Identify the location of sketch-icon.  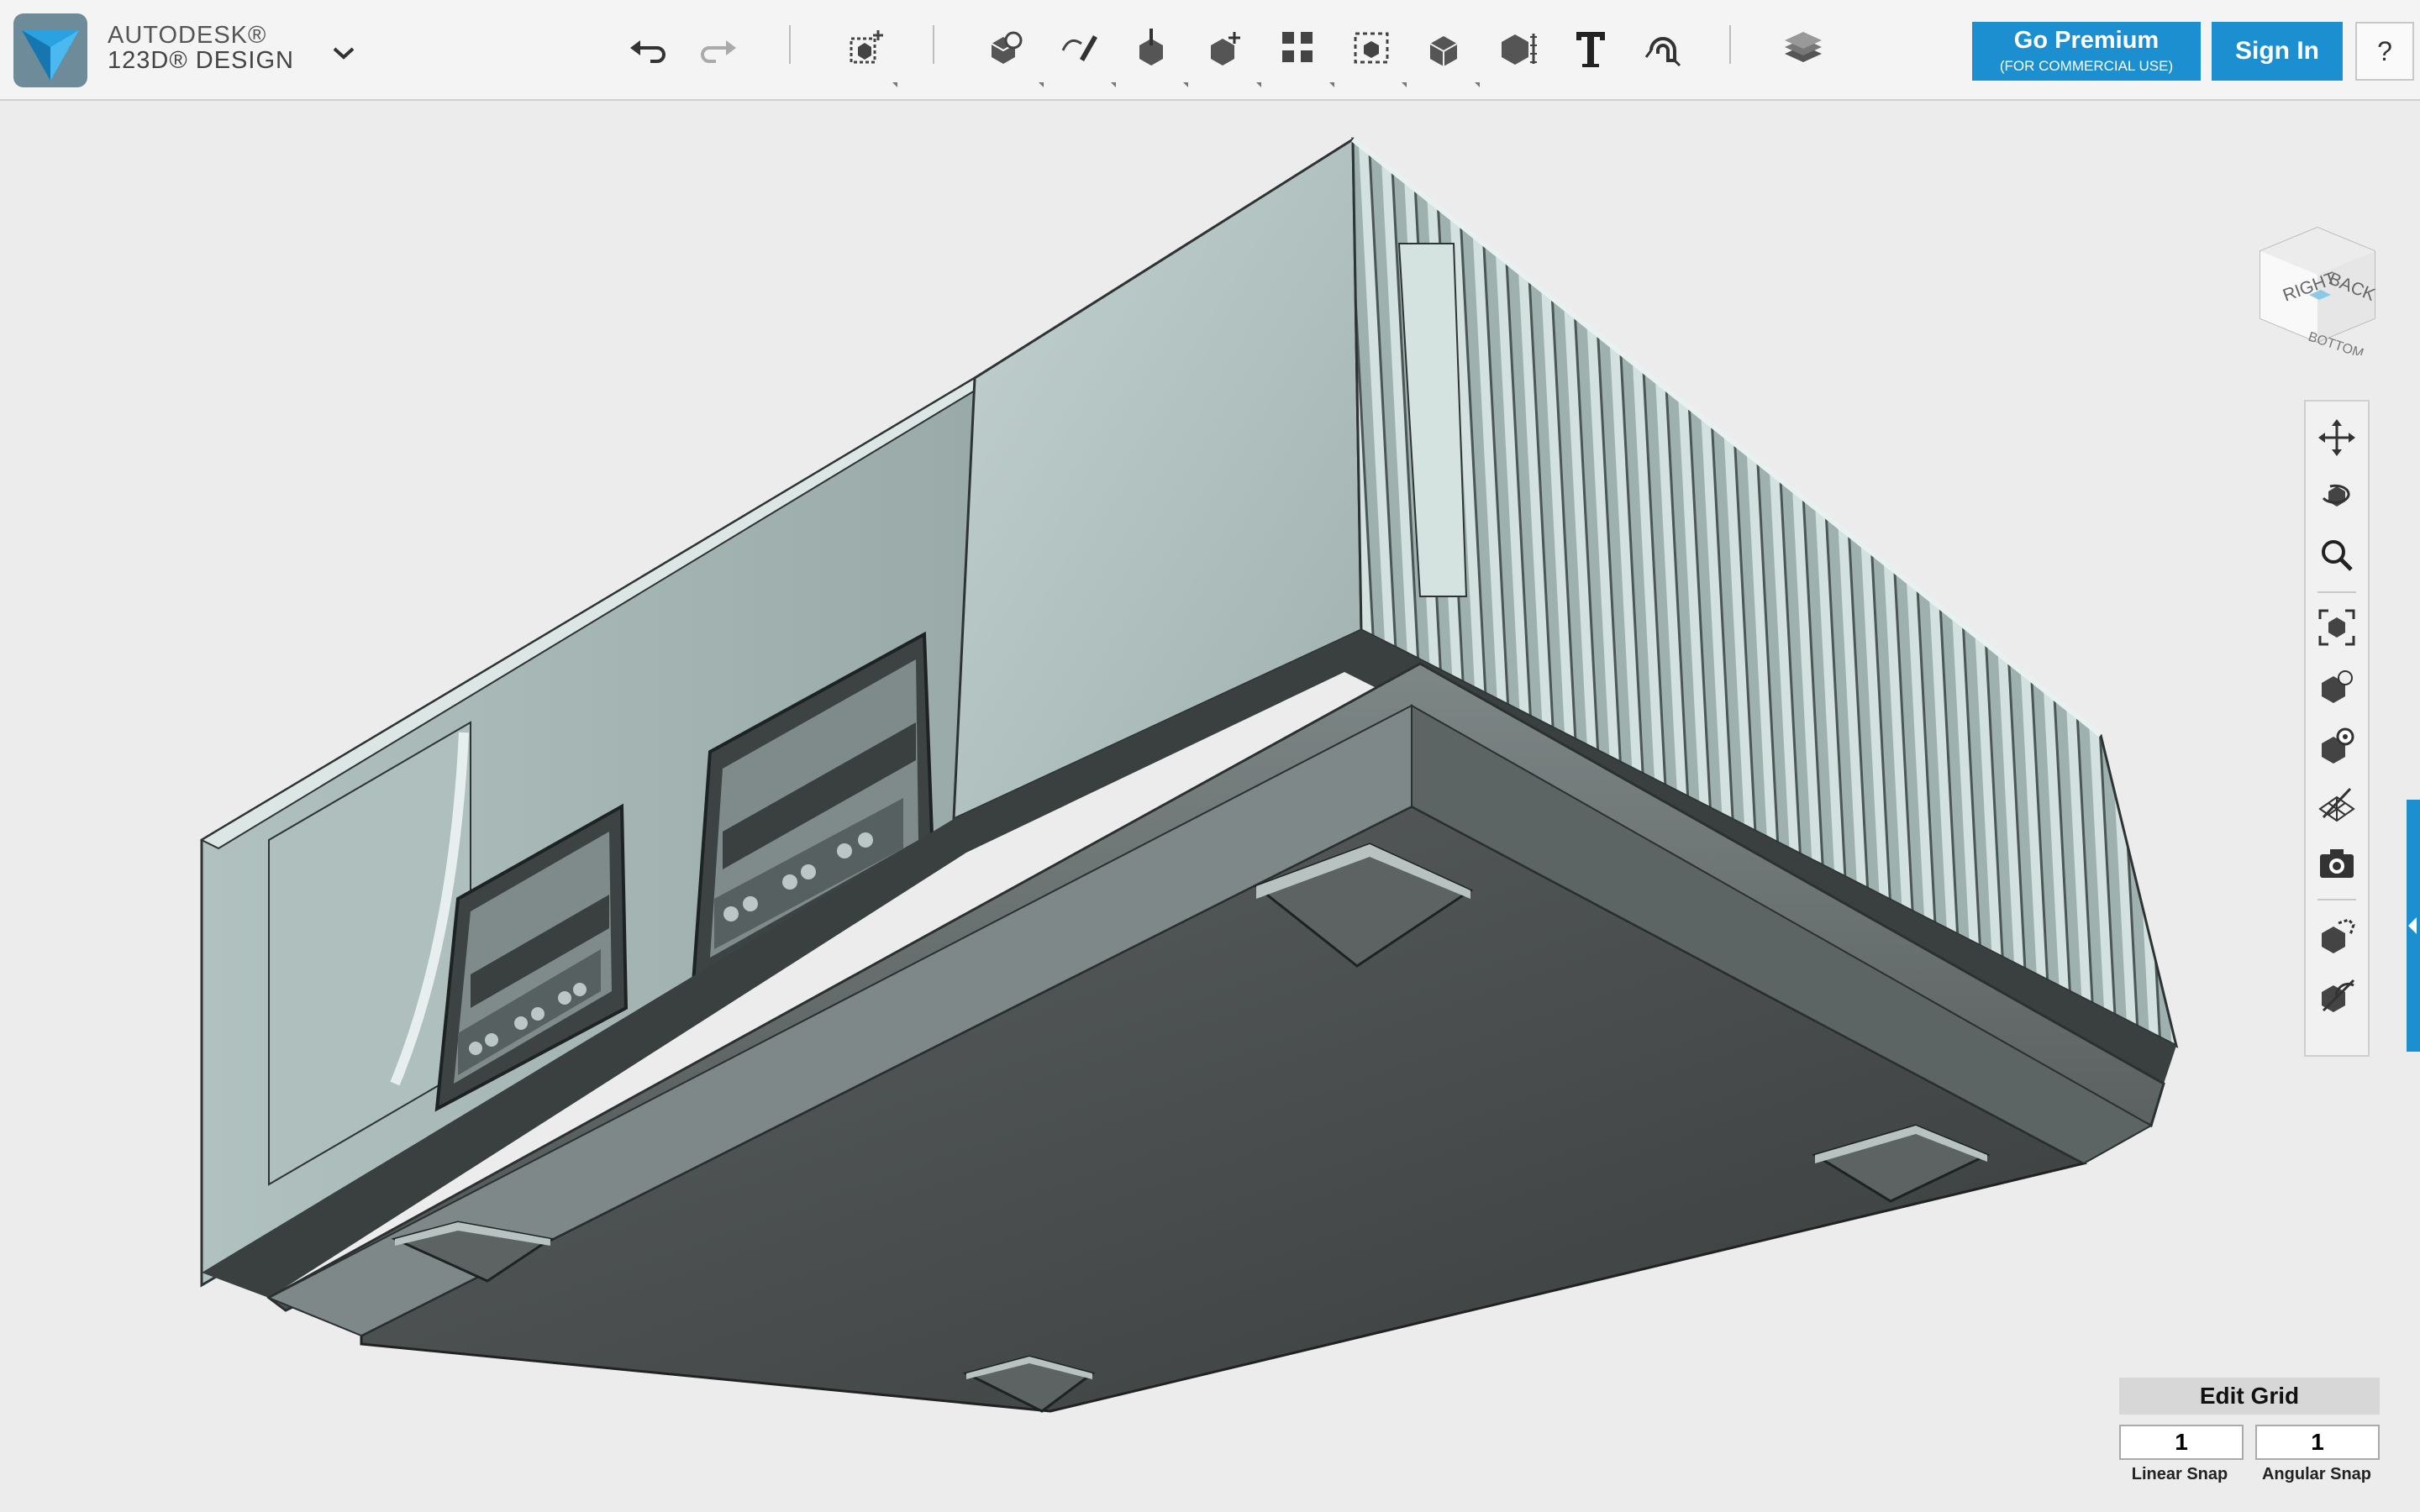
(1079, 48).